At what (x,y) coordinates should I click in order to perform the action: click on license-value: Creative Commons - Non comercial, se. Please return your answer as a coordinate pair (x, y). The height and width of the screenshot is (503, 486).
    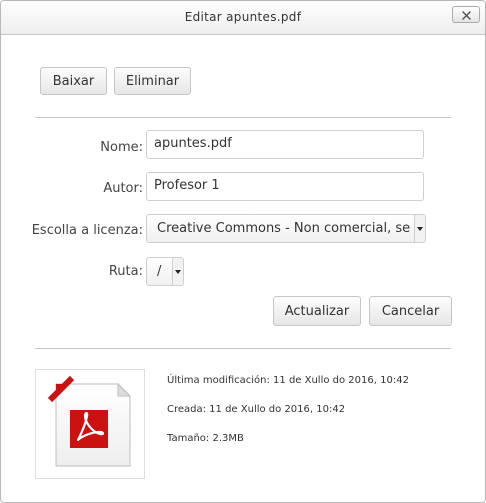
    Looking at the image, I should click on (284, 228).